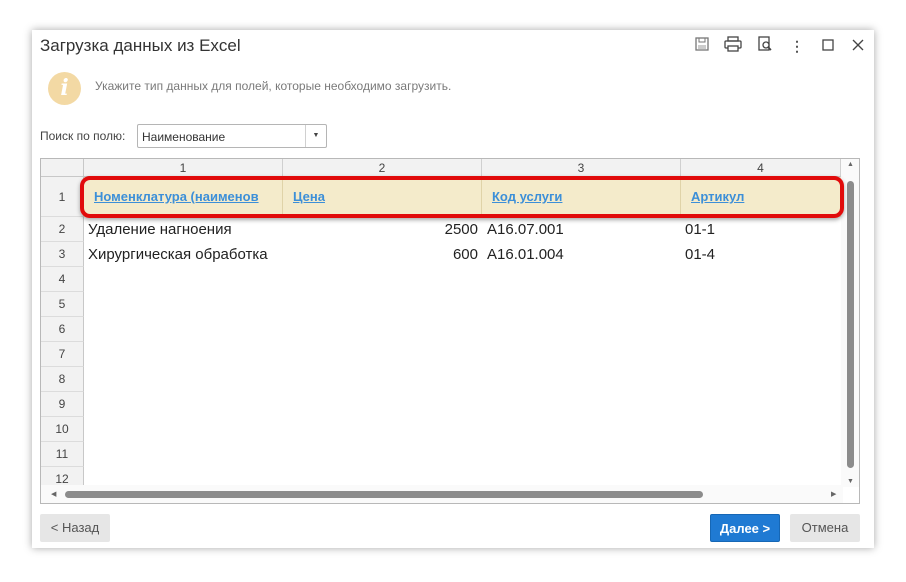 This screenshot has width=906, height=582. Describe the element at coordinates (760, 229) in the screenshot. I see `table-cell: 01-1` at that location.